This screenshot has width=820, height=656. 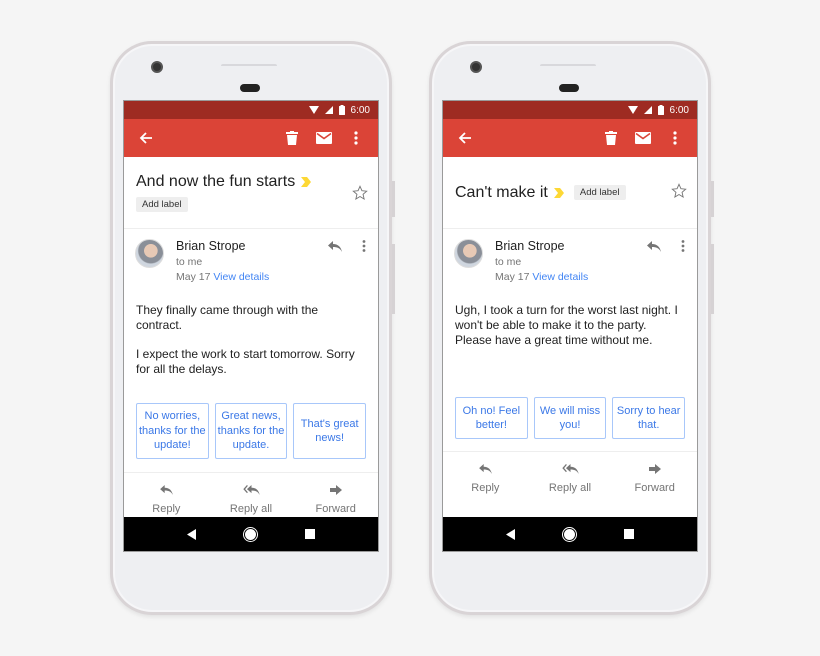 What do you see at coordinates (251, 193) in the screenshot?
I see `subject-header: And now the fun starts Add label` at bounding box center [251, 193].